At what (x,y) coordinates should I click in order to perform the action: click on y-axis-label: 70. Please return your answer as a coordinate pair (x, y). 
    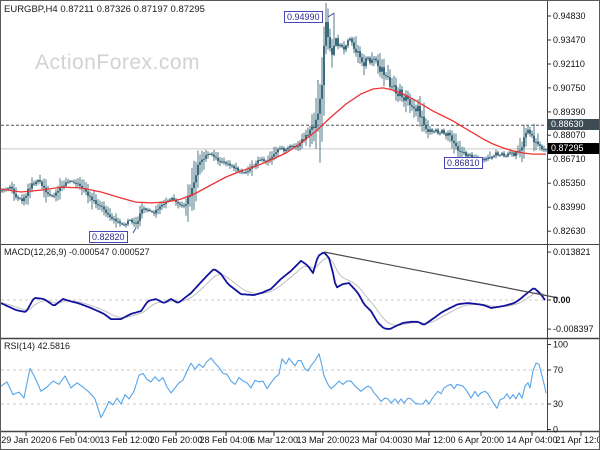
    Looking at the image, I should click on (558, 370).